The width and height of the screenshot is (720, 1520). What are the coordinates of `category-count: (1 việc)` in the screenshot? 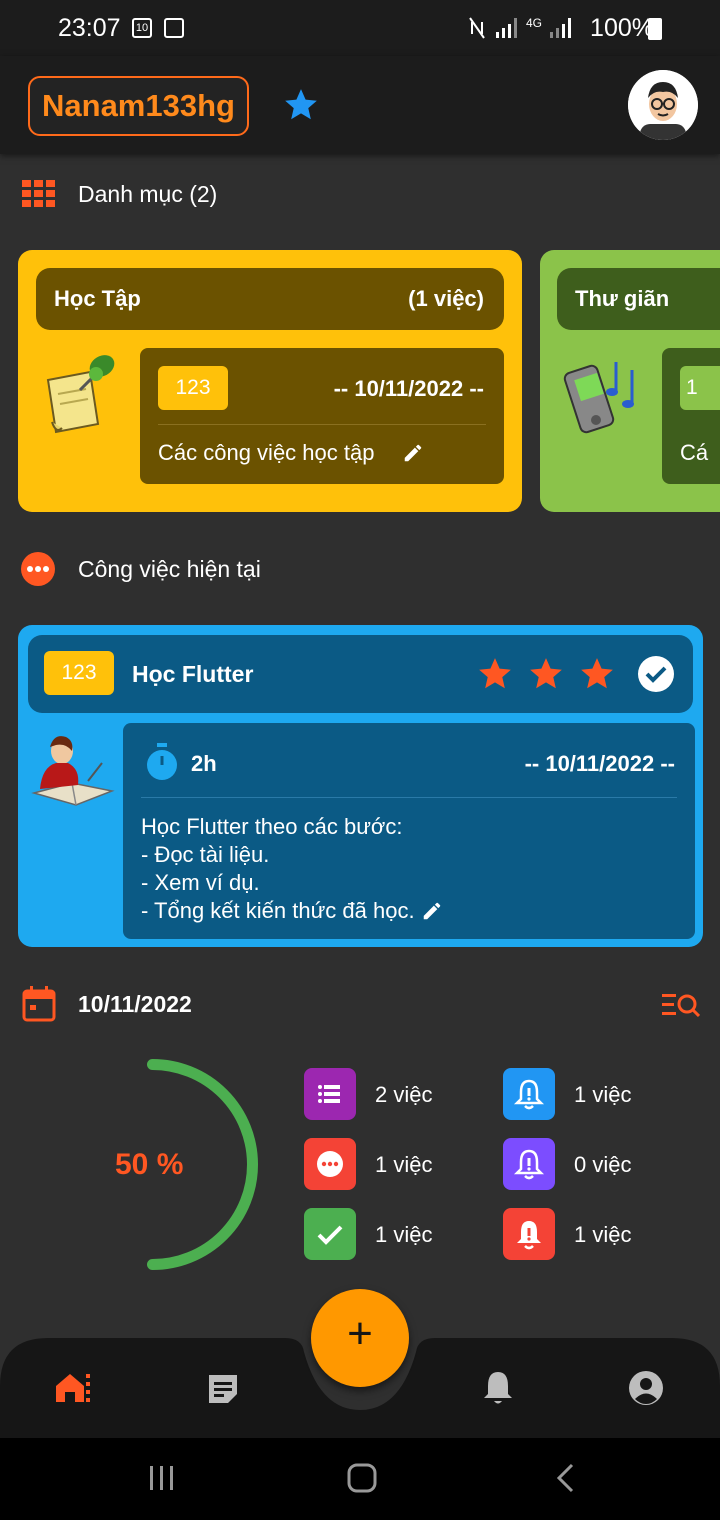 It's located at (446, 298).